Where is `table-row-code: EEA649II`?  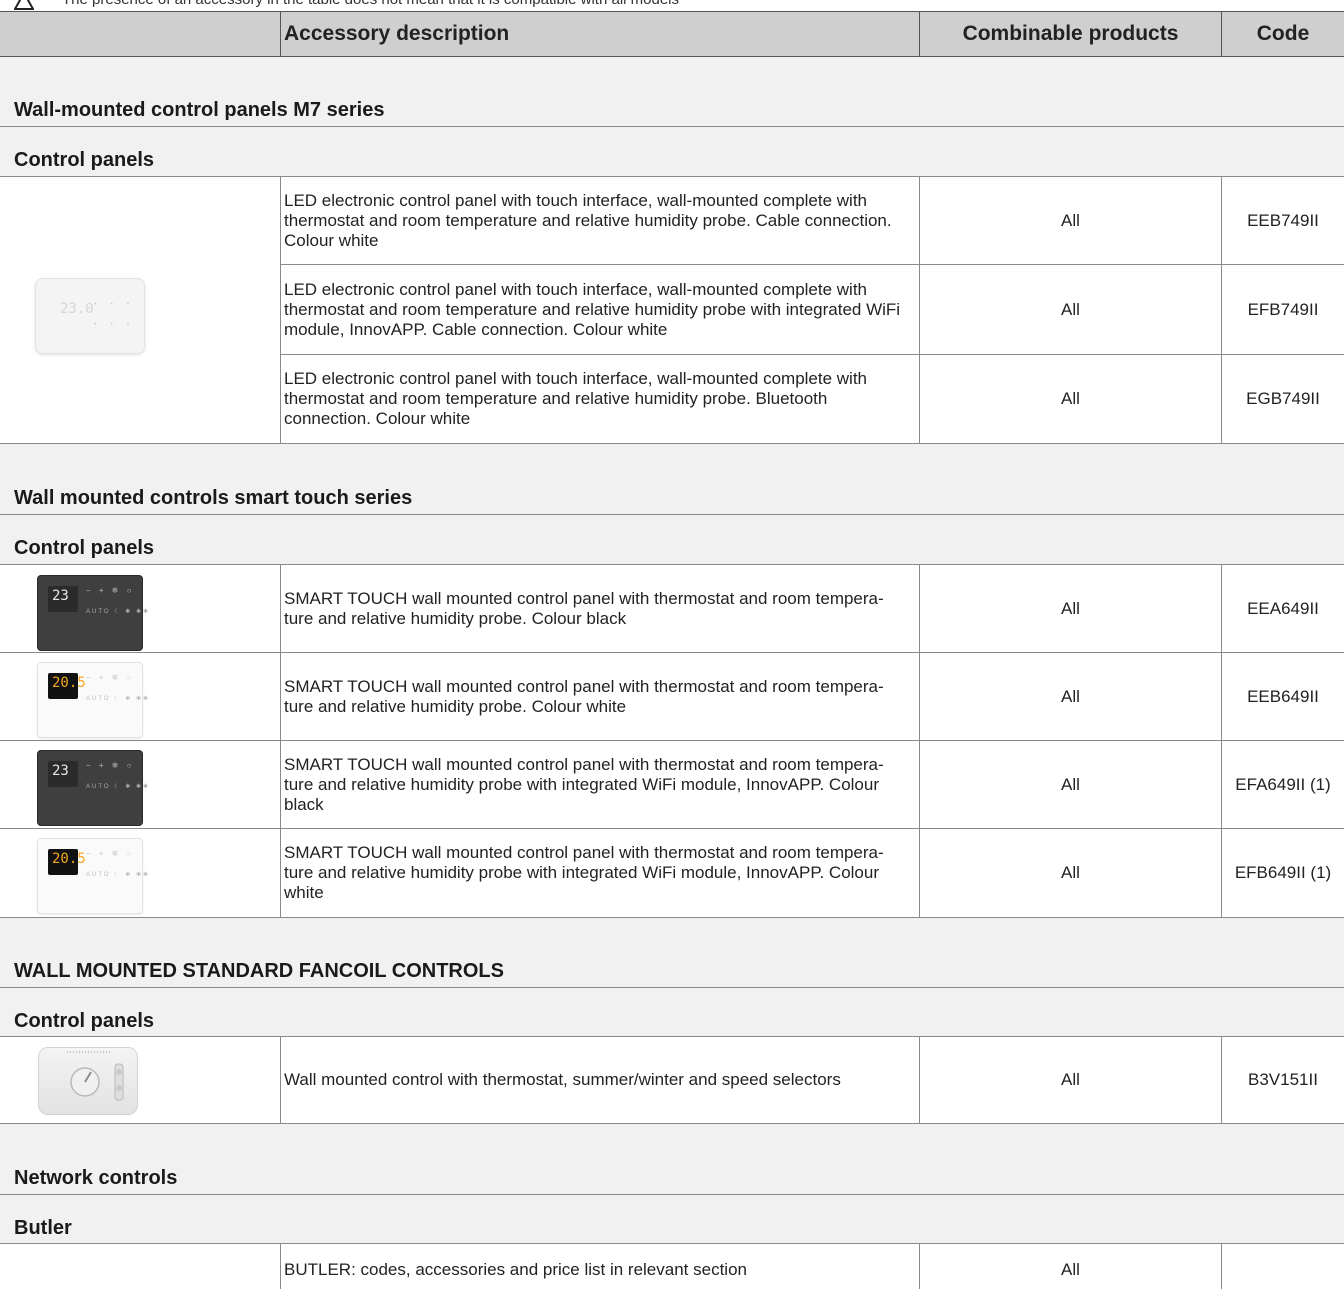 table-row-code: EEA649II is located at coordinates (1283, 608).